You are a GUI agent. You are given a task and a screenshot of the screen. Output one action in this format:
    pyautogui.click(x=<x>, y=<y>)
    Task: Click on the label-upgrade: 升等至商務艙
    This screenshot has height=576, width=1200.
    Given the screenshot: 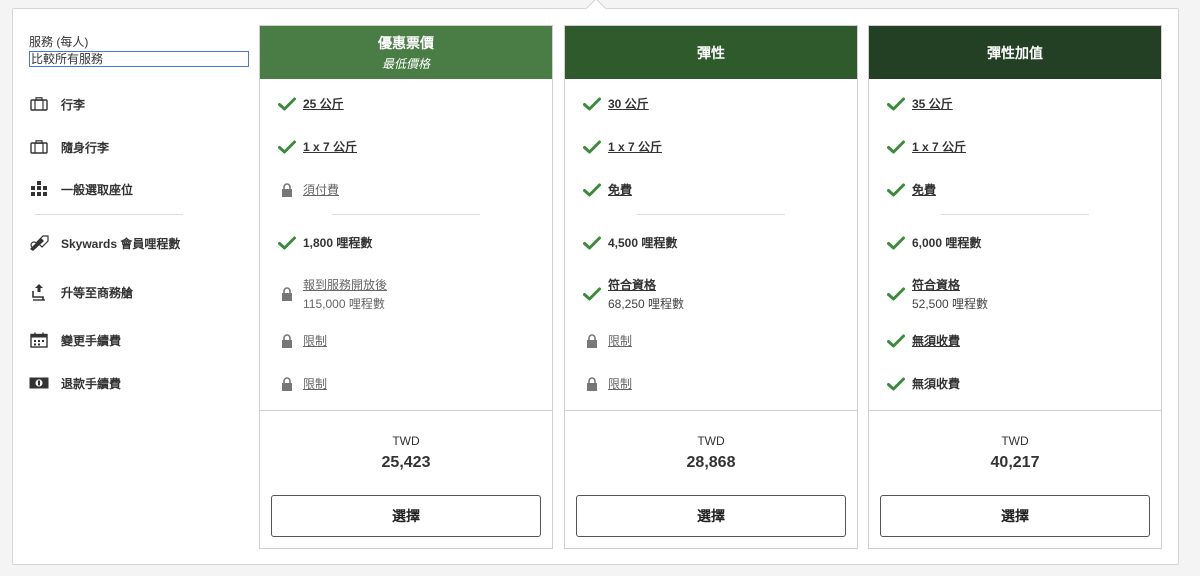 What is the action you would take?
    pyautogui.click(x=81, y=292)
    